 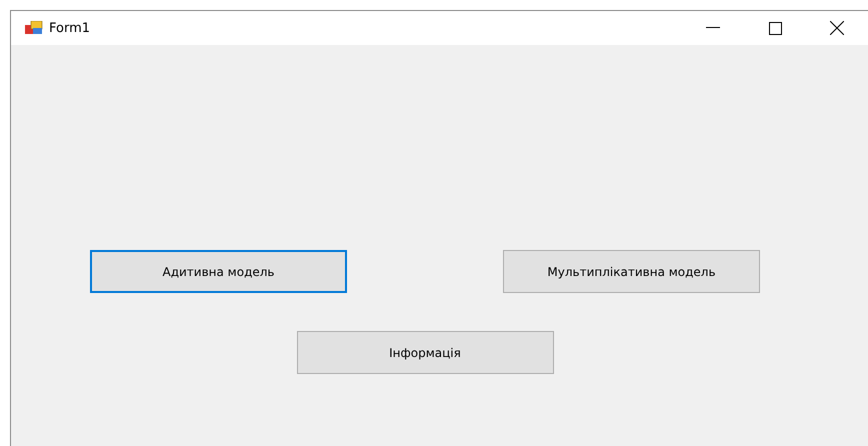 What do you see at coordinates (34, 28) in the screenshot?
I see `app-icon` at bounding box center [34, 28].